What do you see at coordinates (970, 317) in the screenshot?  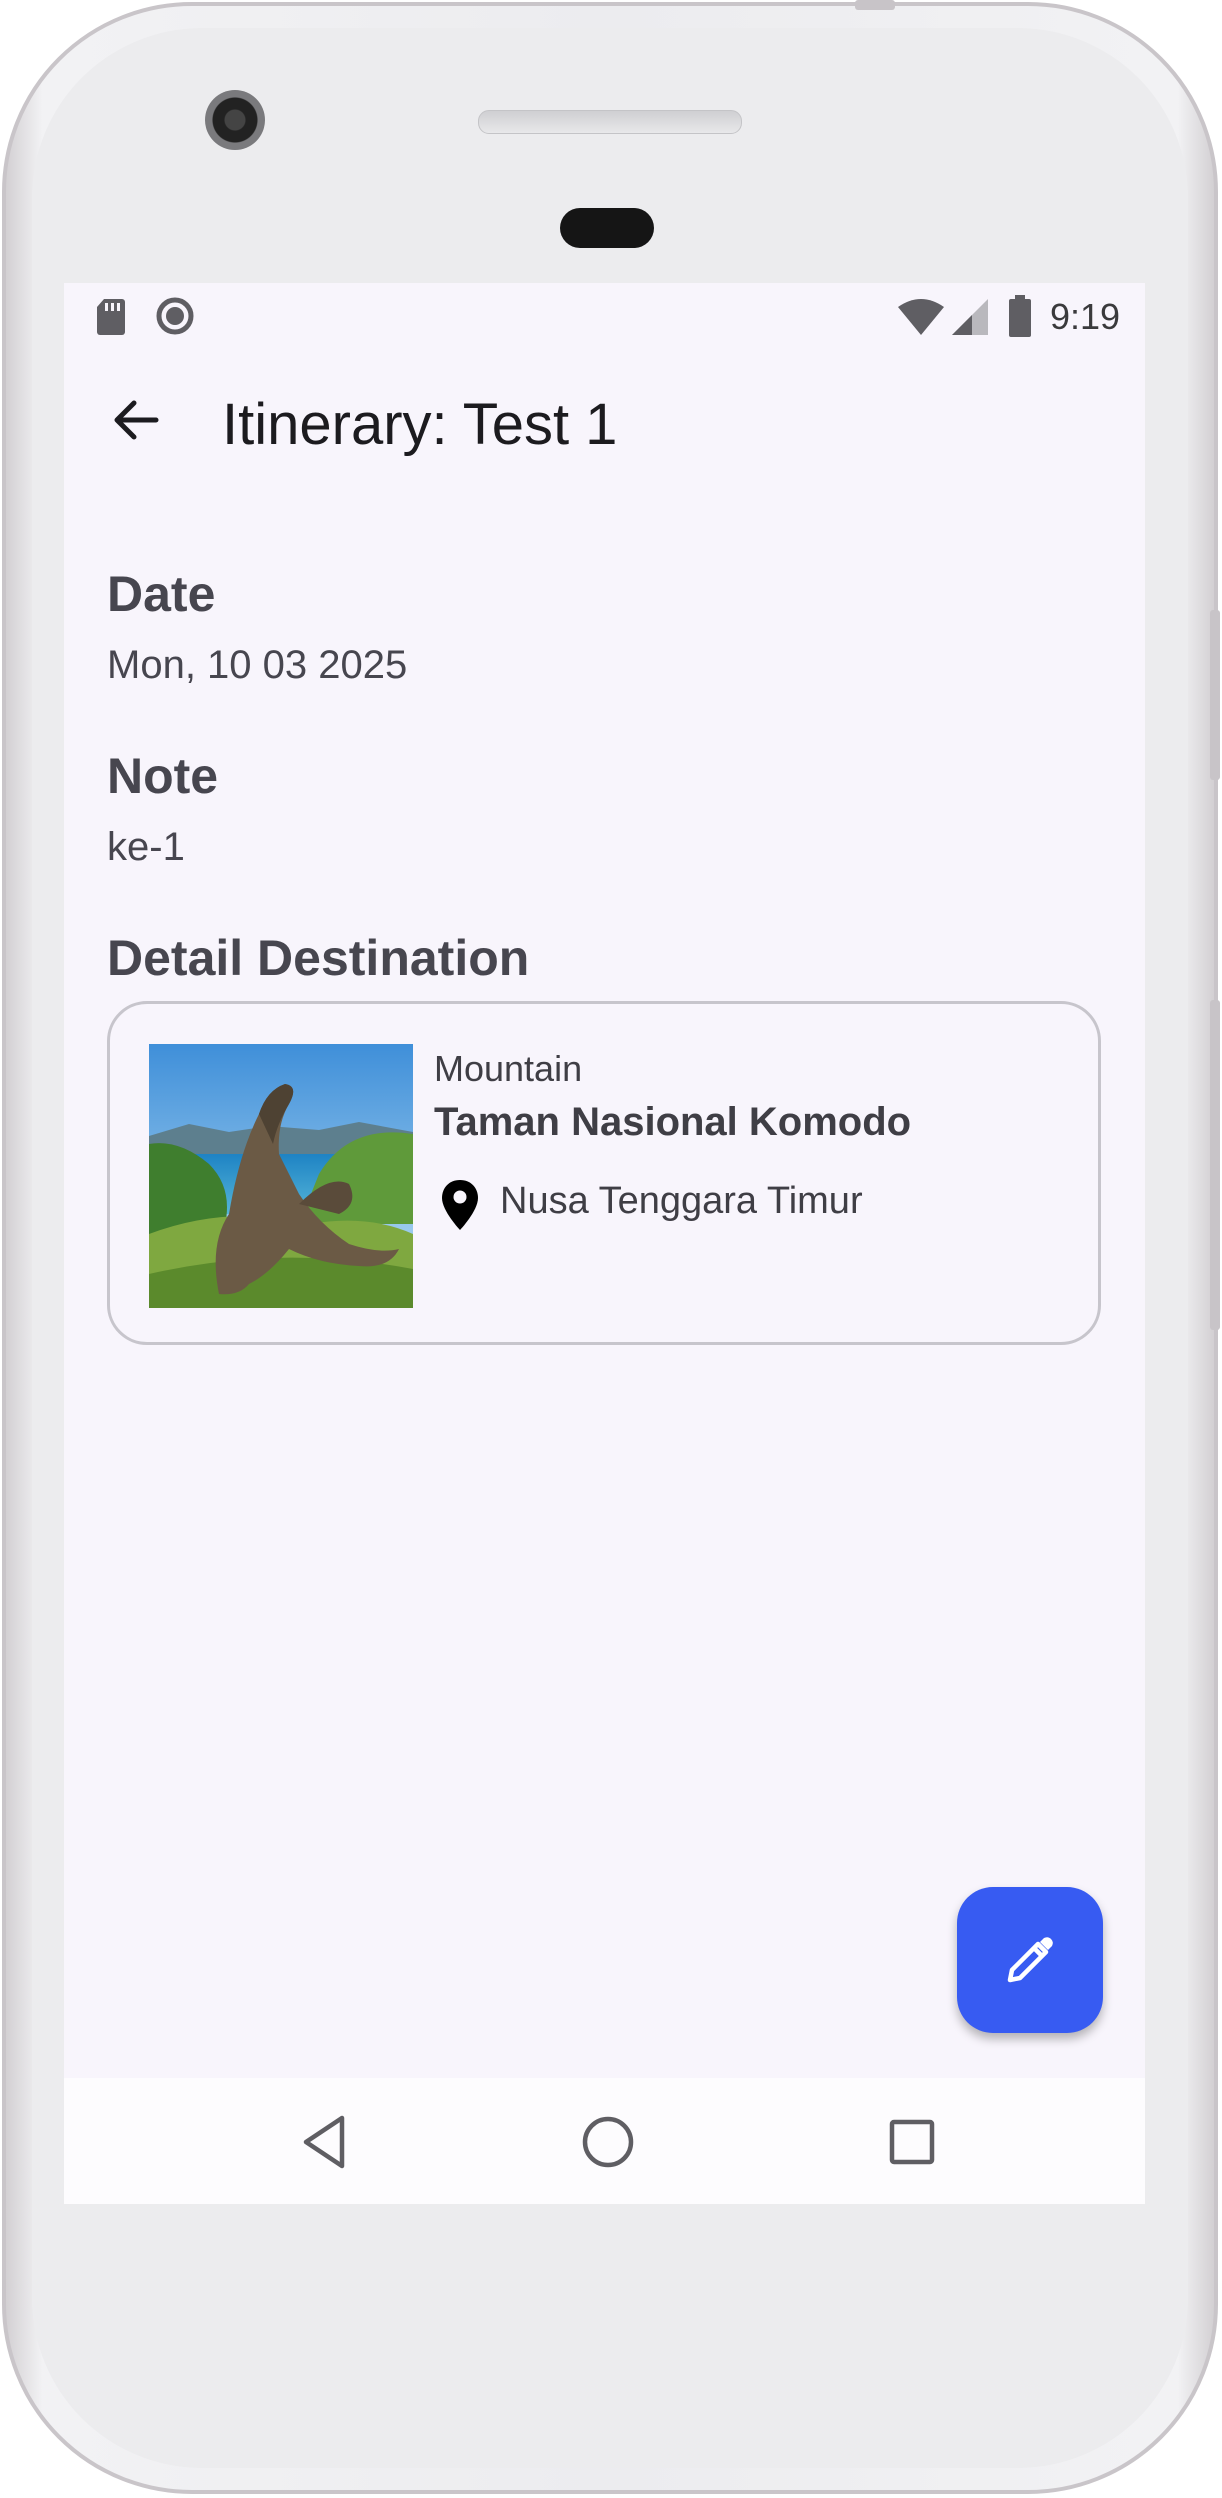 I see `cellular-signal-icon` at bounding box center [970, 317].